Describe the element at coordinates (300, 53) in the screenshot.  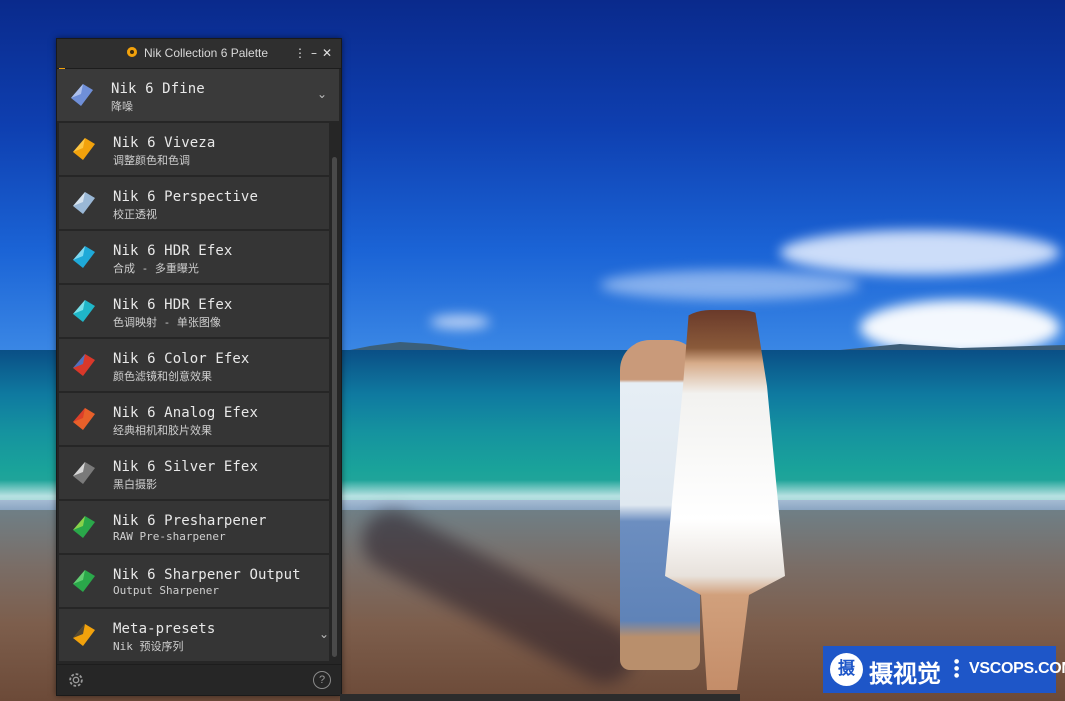
I see `menu-button: ⋮` at that location.